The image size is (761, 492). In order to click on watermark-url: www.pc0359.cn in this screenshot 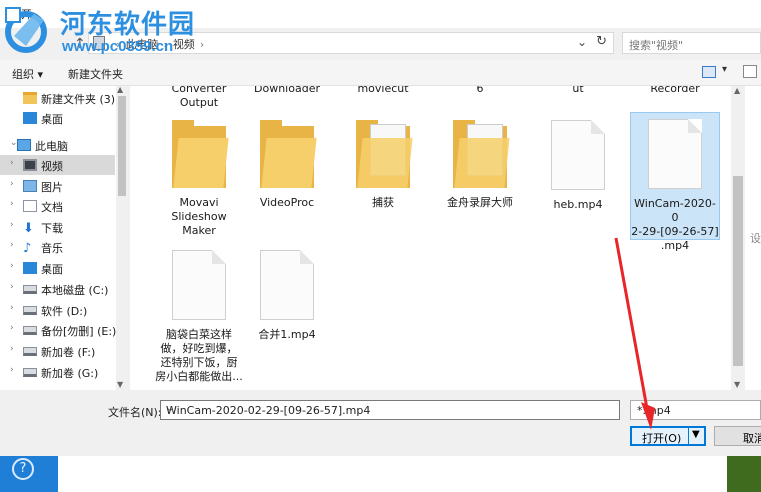, I will do `click(118, 46)`.